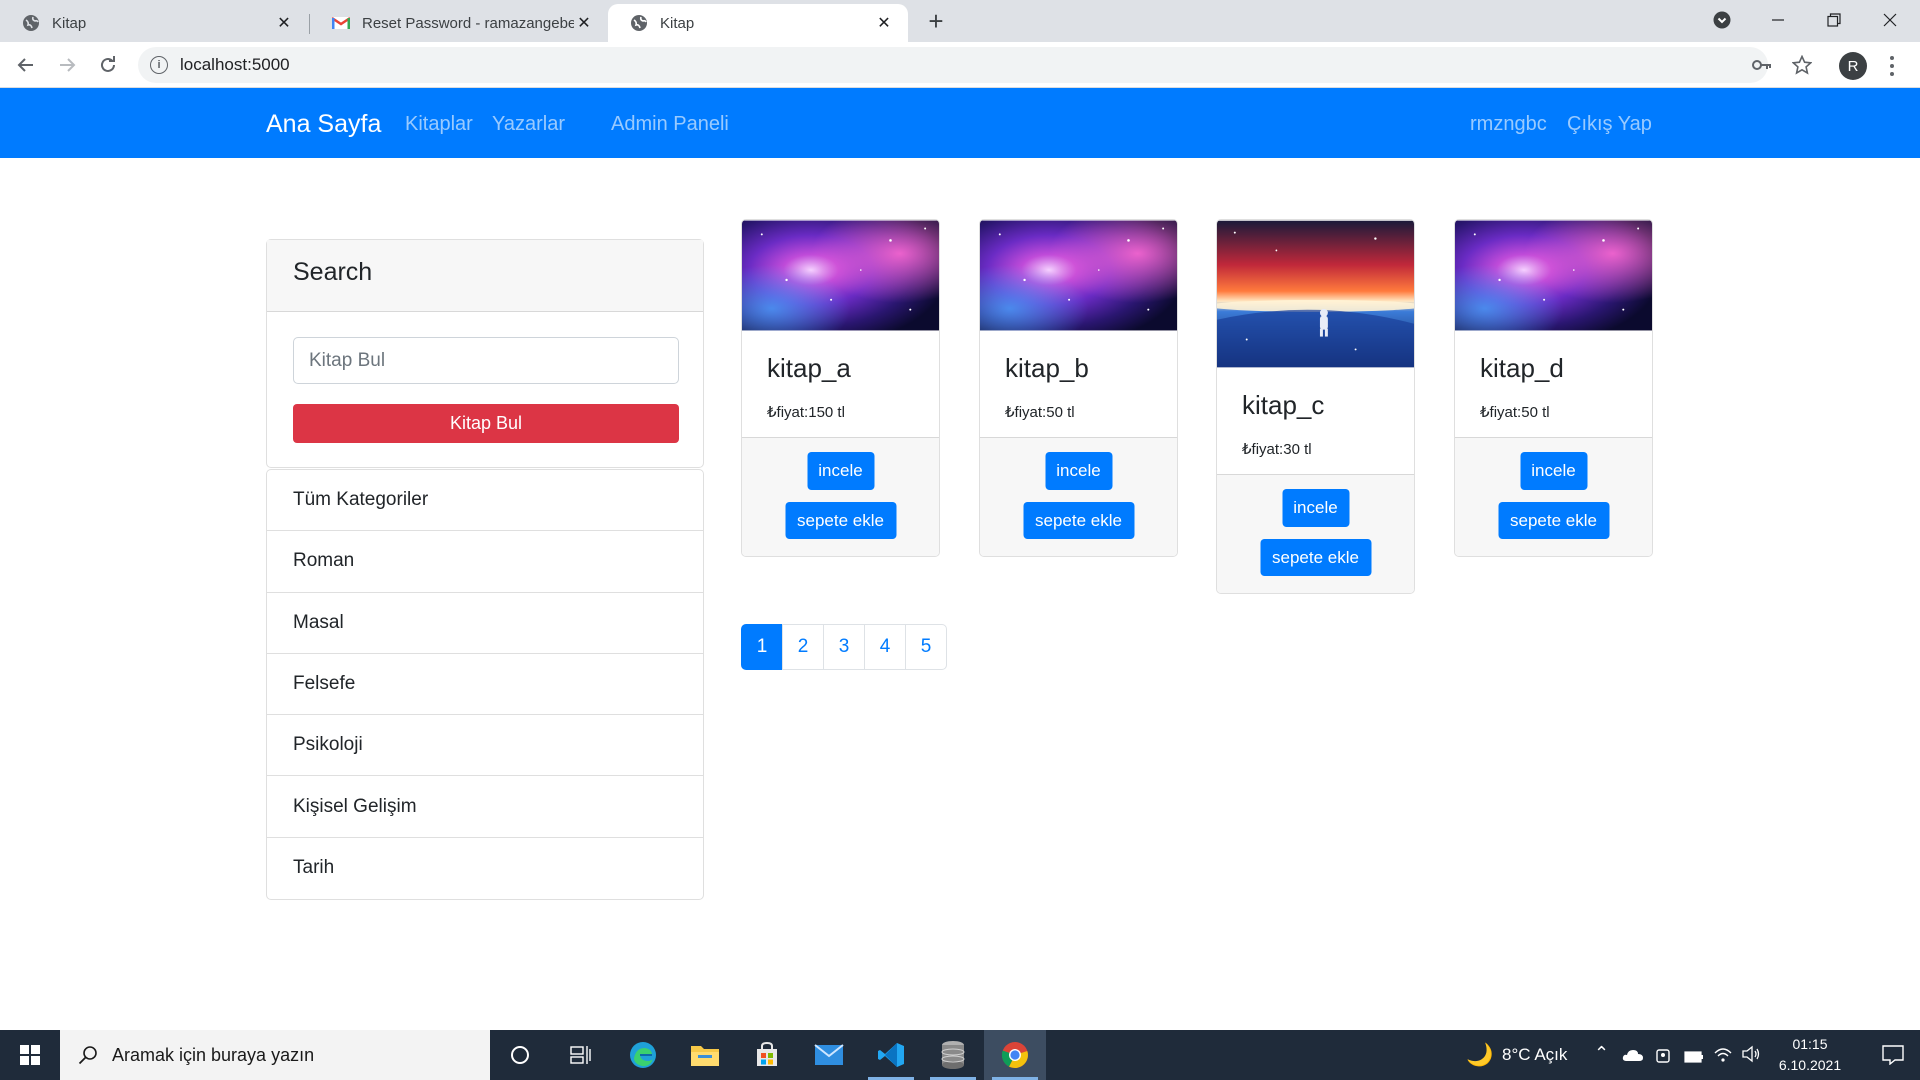 This screenshot has width=1920, height=1080. I want to click on nav-link-logout: Çıkış Yap, so click(1609, 124).